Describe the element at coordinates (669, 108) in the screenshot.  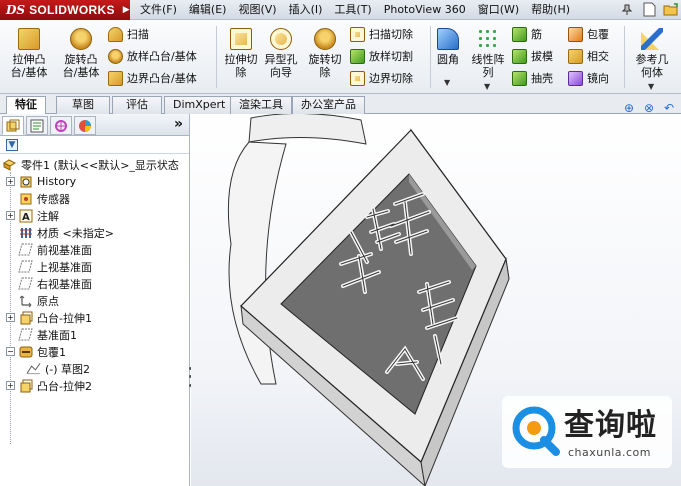
I see `previous-view-icon: ↶` at that location.